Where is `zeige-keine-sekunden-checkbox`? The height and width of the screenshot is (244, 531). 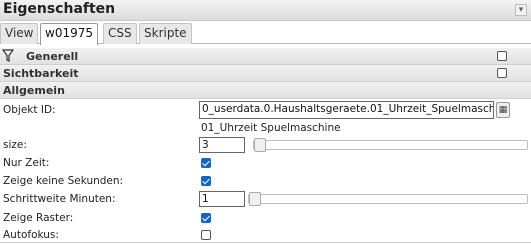 zeige-keine-sekunden-checkbox is located at coordinates (206, 182).